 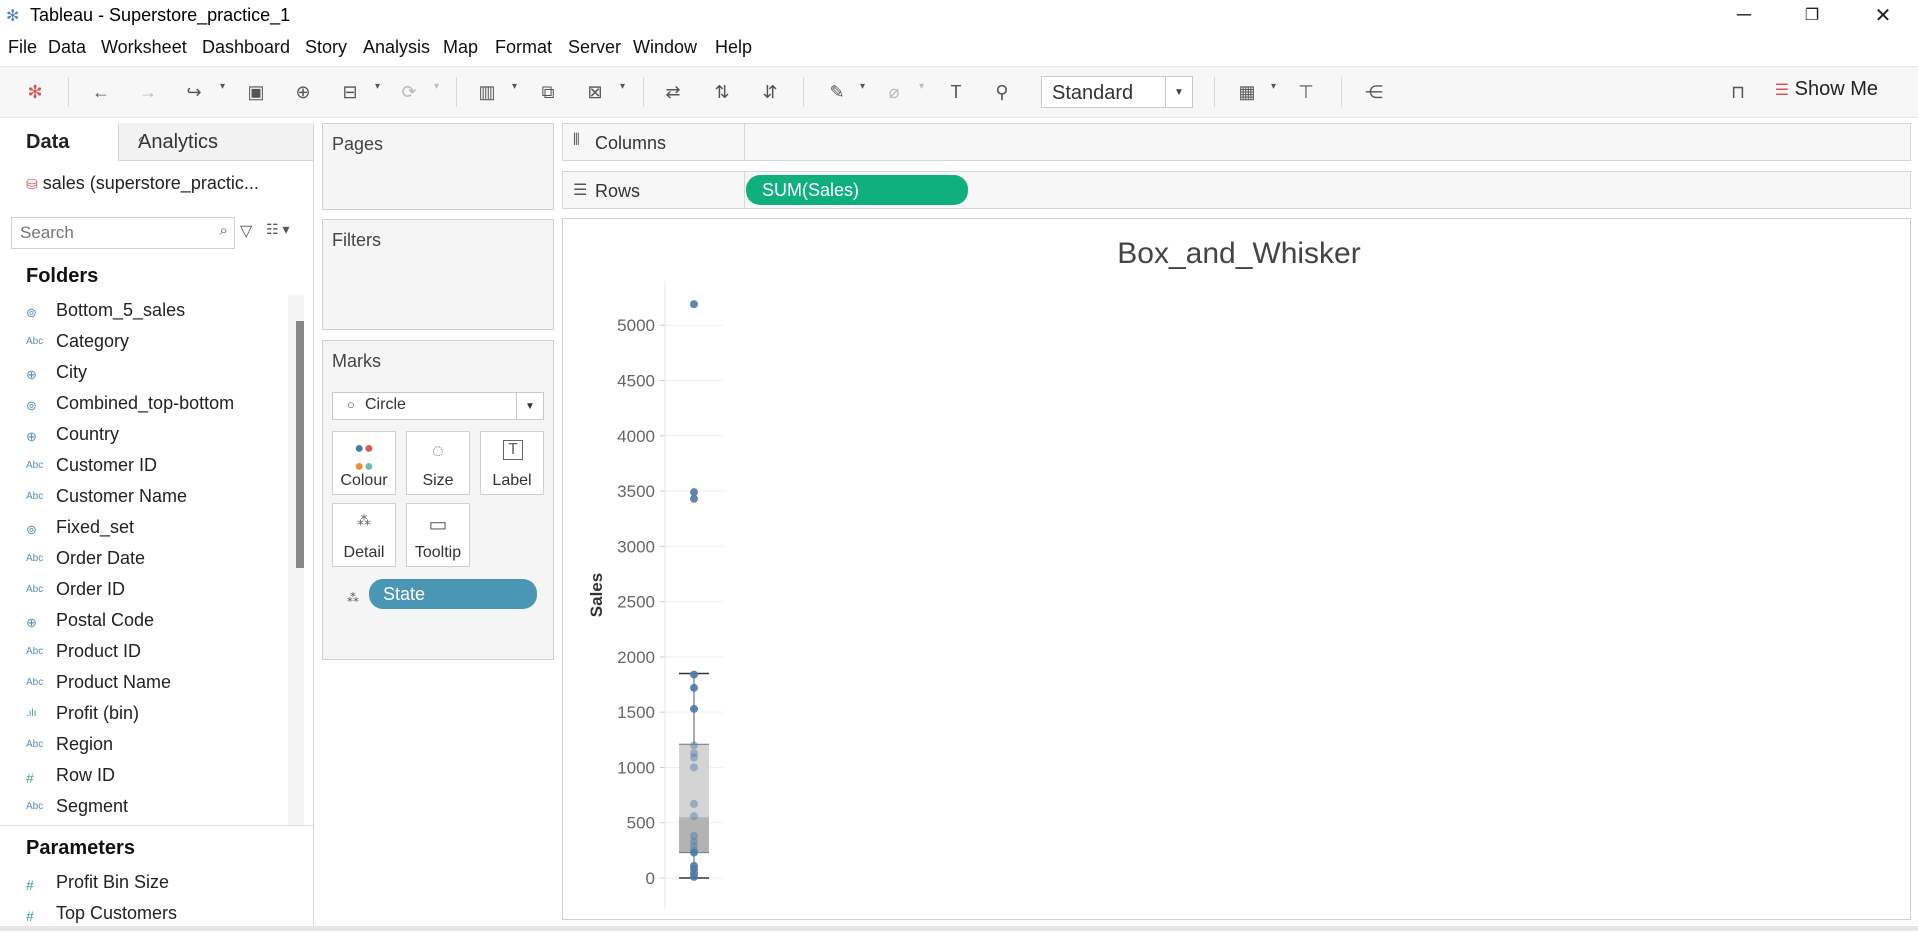 I want to click on highlight-icon: ✎, so click(x=837, y=92).